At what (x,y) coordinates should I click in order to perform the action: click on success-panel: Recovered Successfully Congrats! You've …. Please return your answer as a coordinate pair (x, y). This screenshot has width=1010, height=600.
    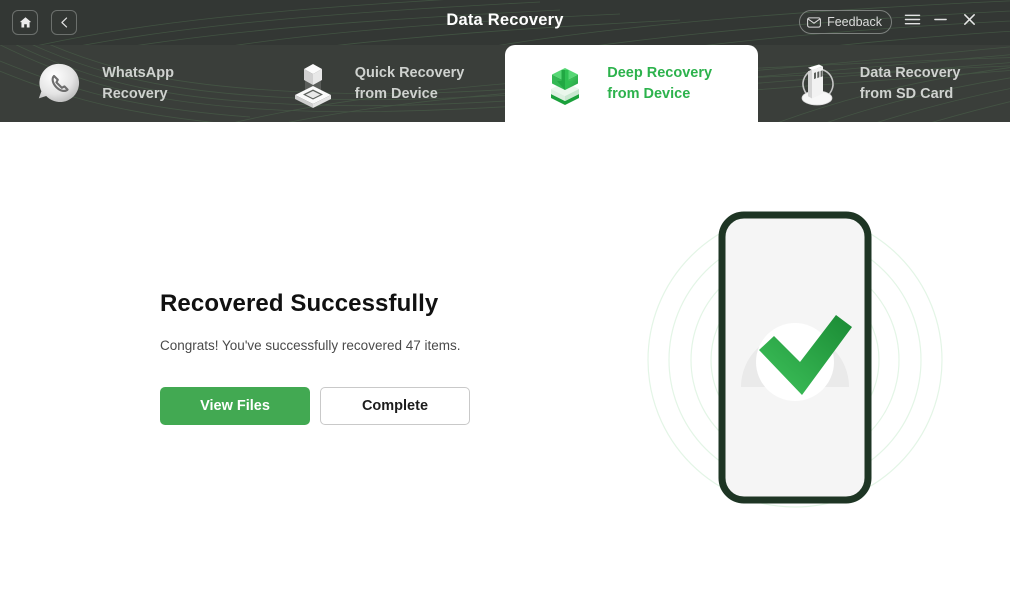
    Looking at the image, I should click on (375, 357).